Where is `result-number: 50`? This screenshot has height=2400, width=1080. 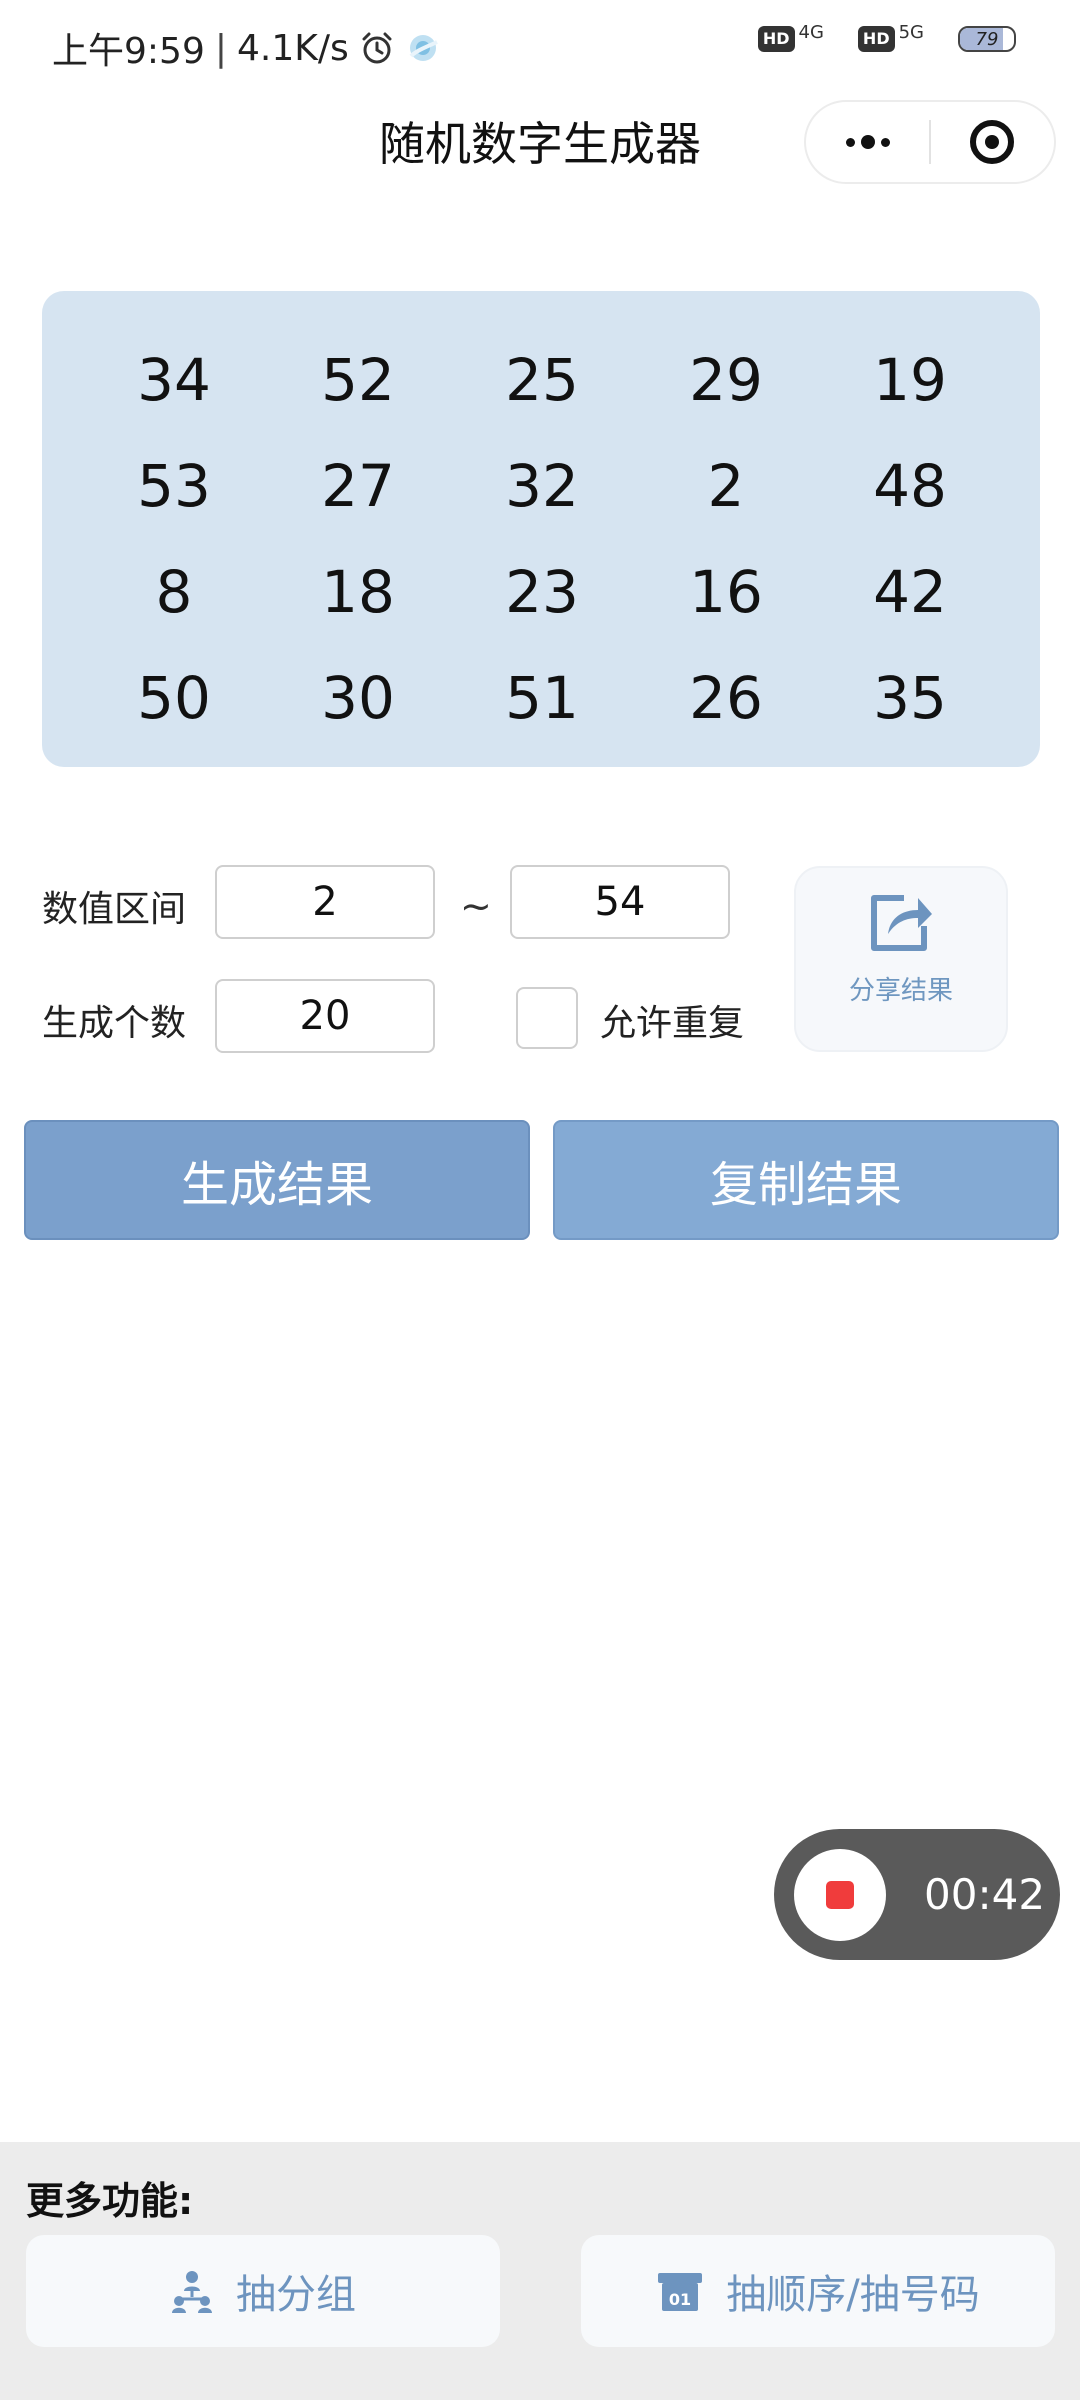
result-number: 50 is located at coordinates (174, 698).